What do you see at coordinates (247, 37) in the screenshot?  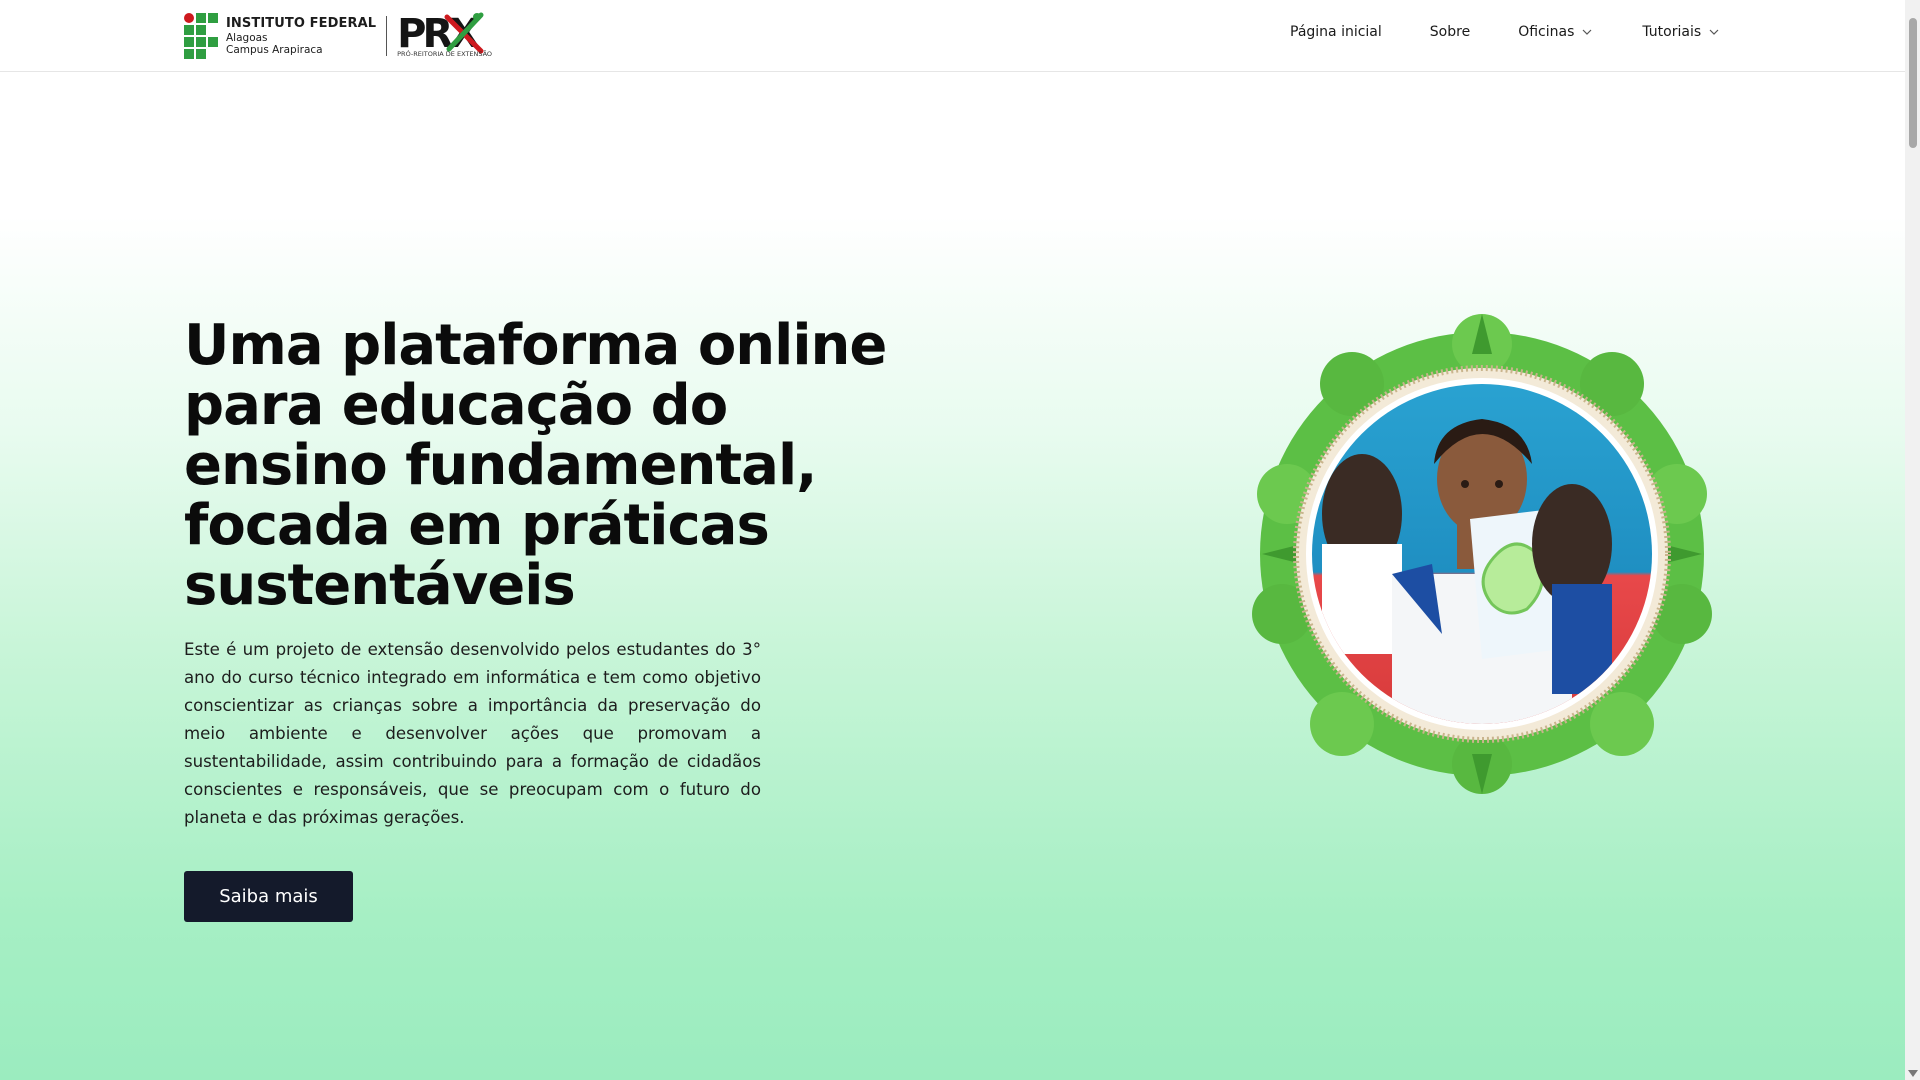 I see `institute-state: Alagoas` at bounding box center [247, 37].